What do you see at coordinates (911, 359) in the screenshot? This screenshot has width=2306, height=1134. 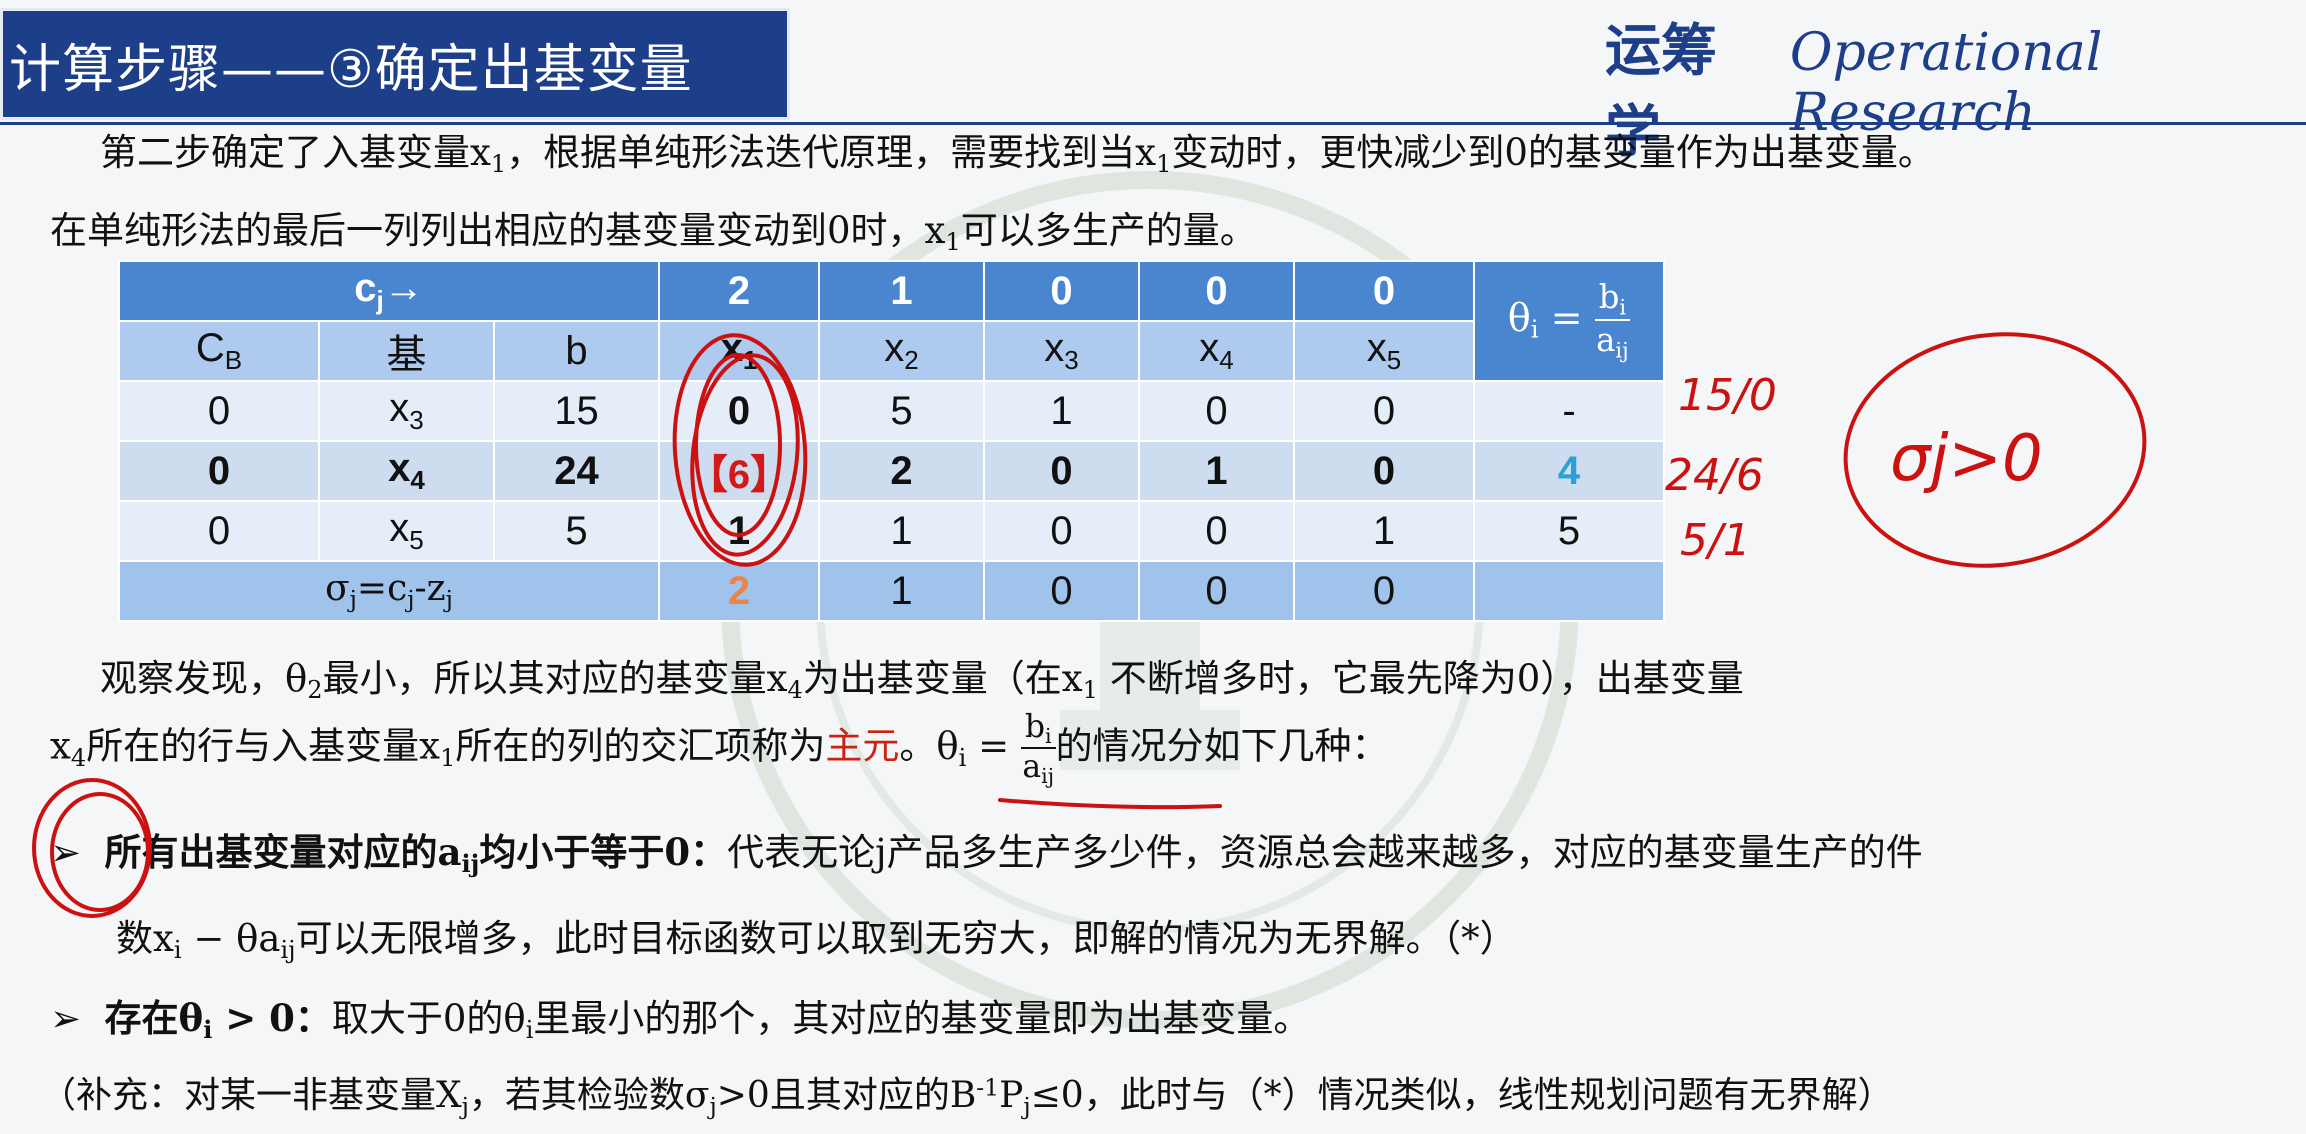 I see `var-sub: 2` at bounding box center [911, 359].